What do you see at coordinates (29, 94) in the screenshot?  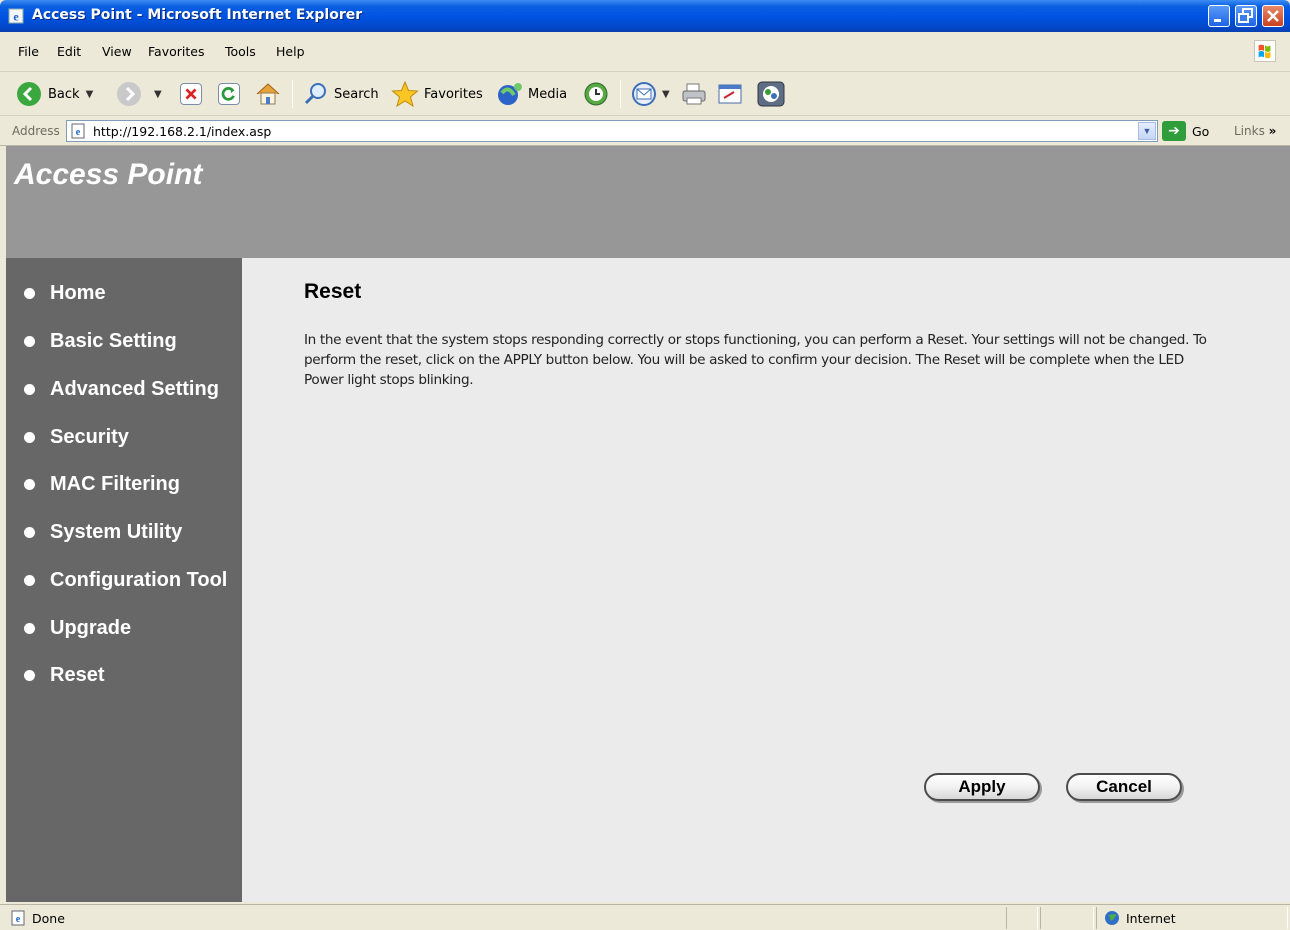 I see `back-icon` at bounding box center [29, 94].